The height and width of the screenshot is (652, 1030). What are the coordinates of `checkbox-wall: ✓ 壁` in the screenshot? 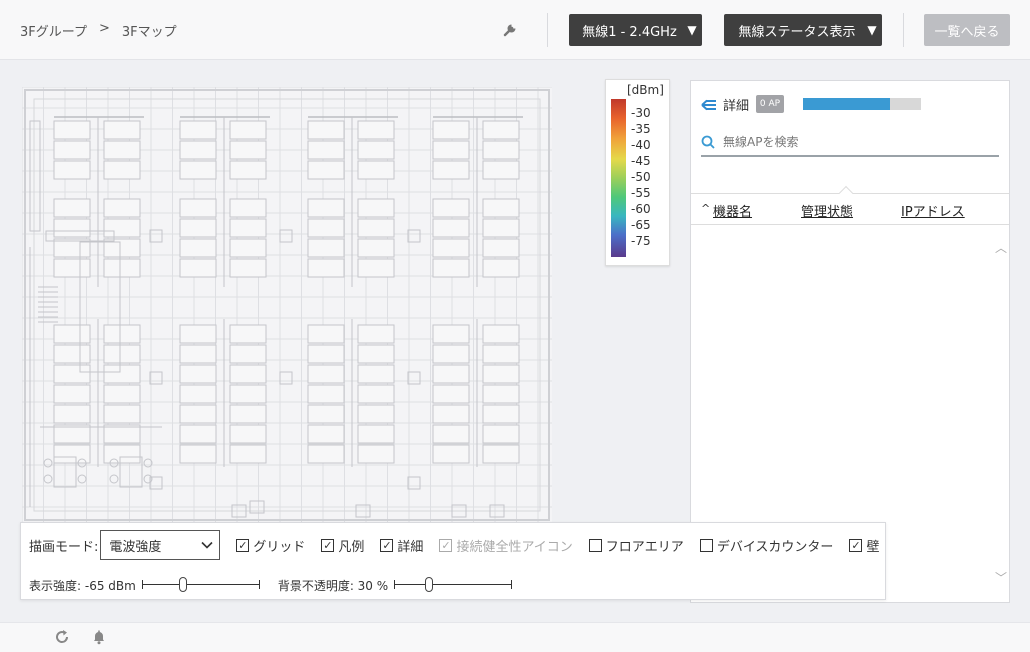 It's located at (864, 545).